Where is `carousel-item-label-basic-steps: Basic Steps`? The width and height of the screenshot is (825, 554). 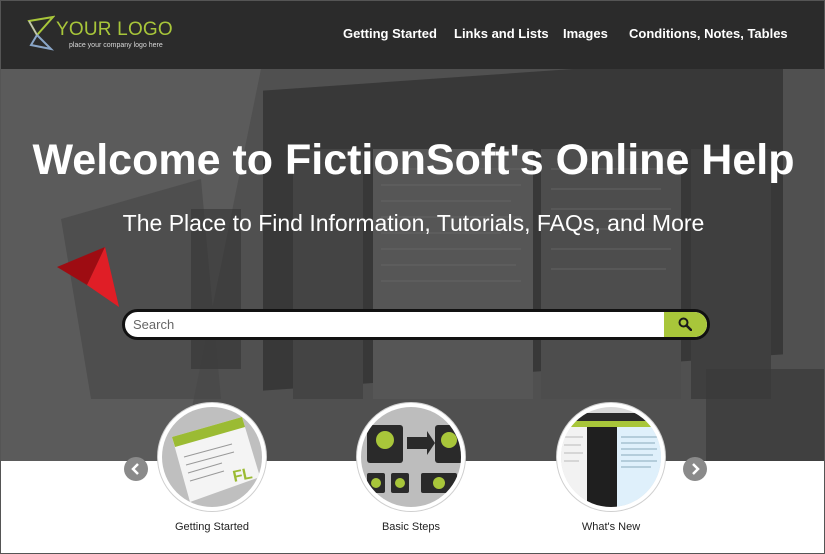
carousel-item-label-basic-steps: Basic Steps is located at coordinates (411, 527).